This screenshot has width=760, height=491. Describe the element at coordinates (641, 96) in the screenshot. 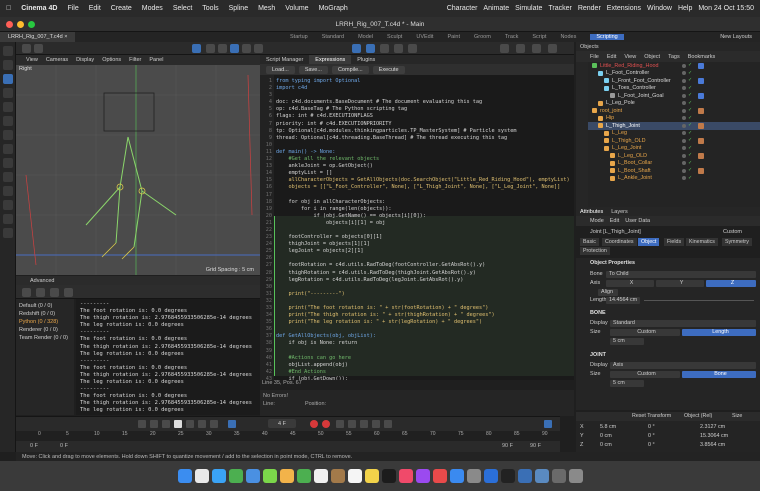

I see `object-name: L_Foot_Joint_Goal` at that location.